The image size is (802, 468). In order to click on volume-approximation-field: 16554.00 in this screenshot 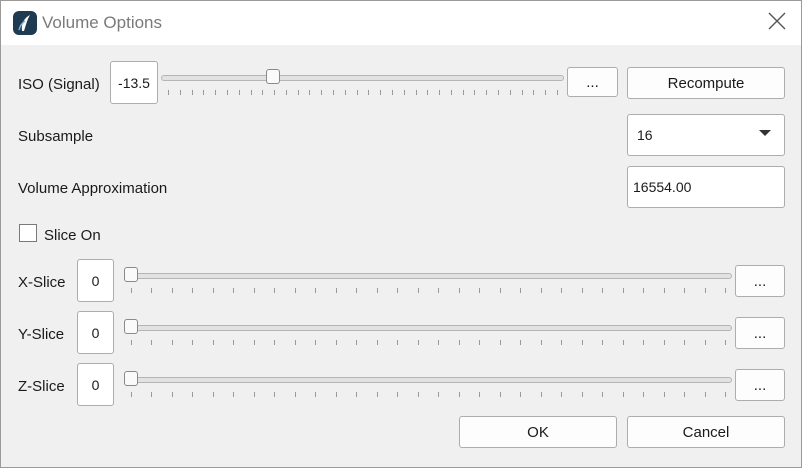, I will do `click(706, 187)`.